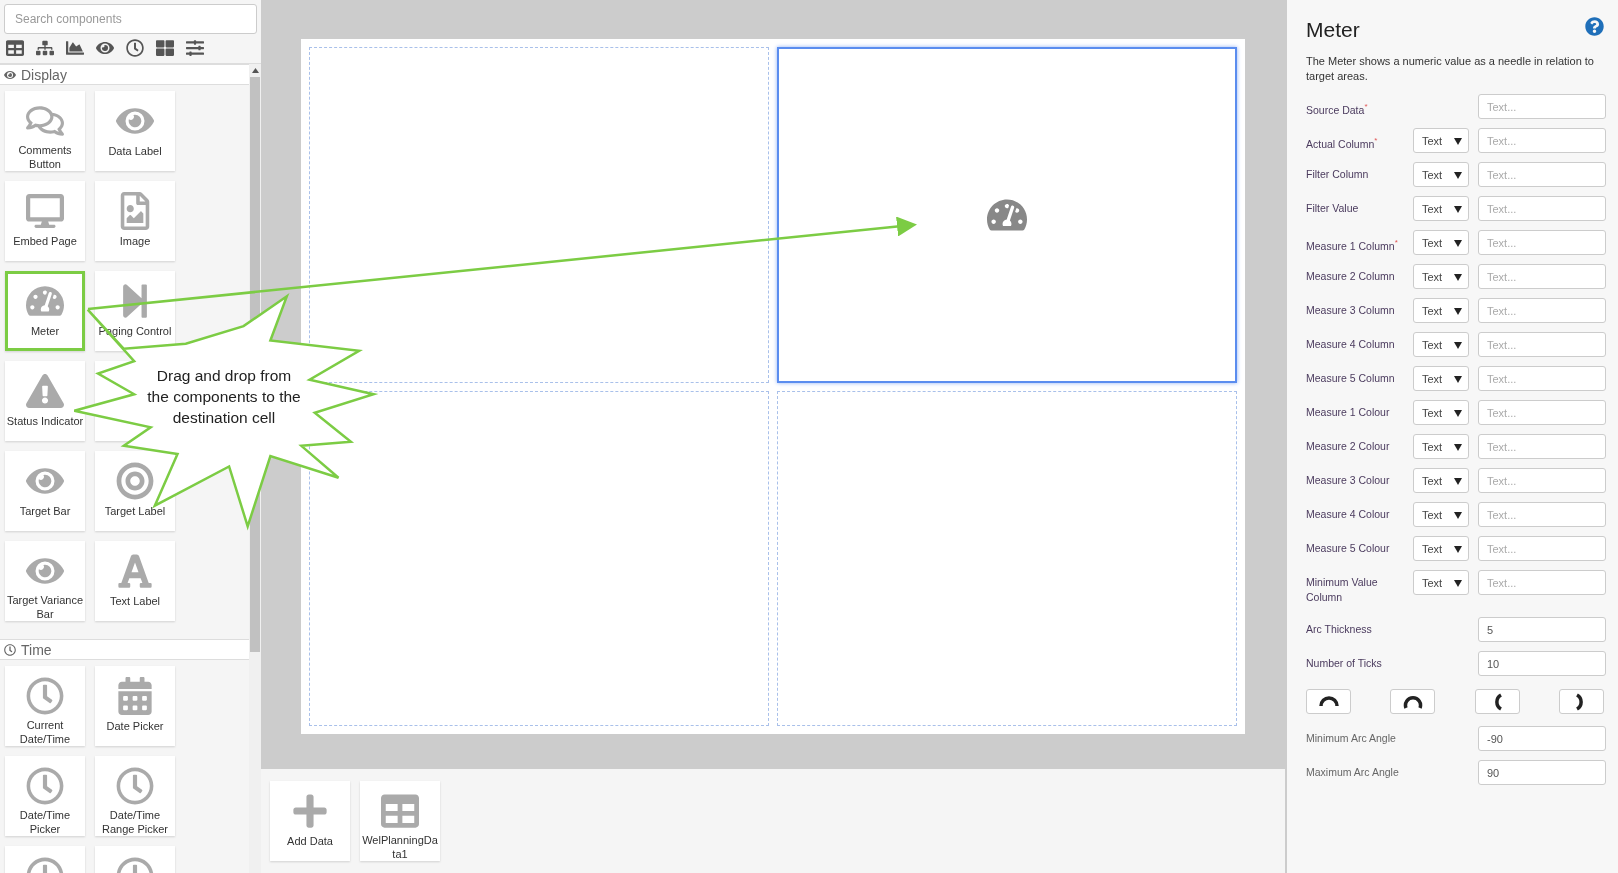 The width and height of the screenshot is (1618, 873). Describe the element at coordinates (1351, 378) in the screenshot. I see `field-label: Measure 5 Column` at that location.